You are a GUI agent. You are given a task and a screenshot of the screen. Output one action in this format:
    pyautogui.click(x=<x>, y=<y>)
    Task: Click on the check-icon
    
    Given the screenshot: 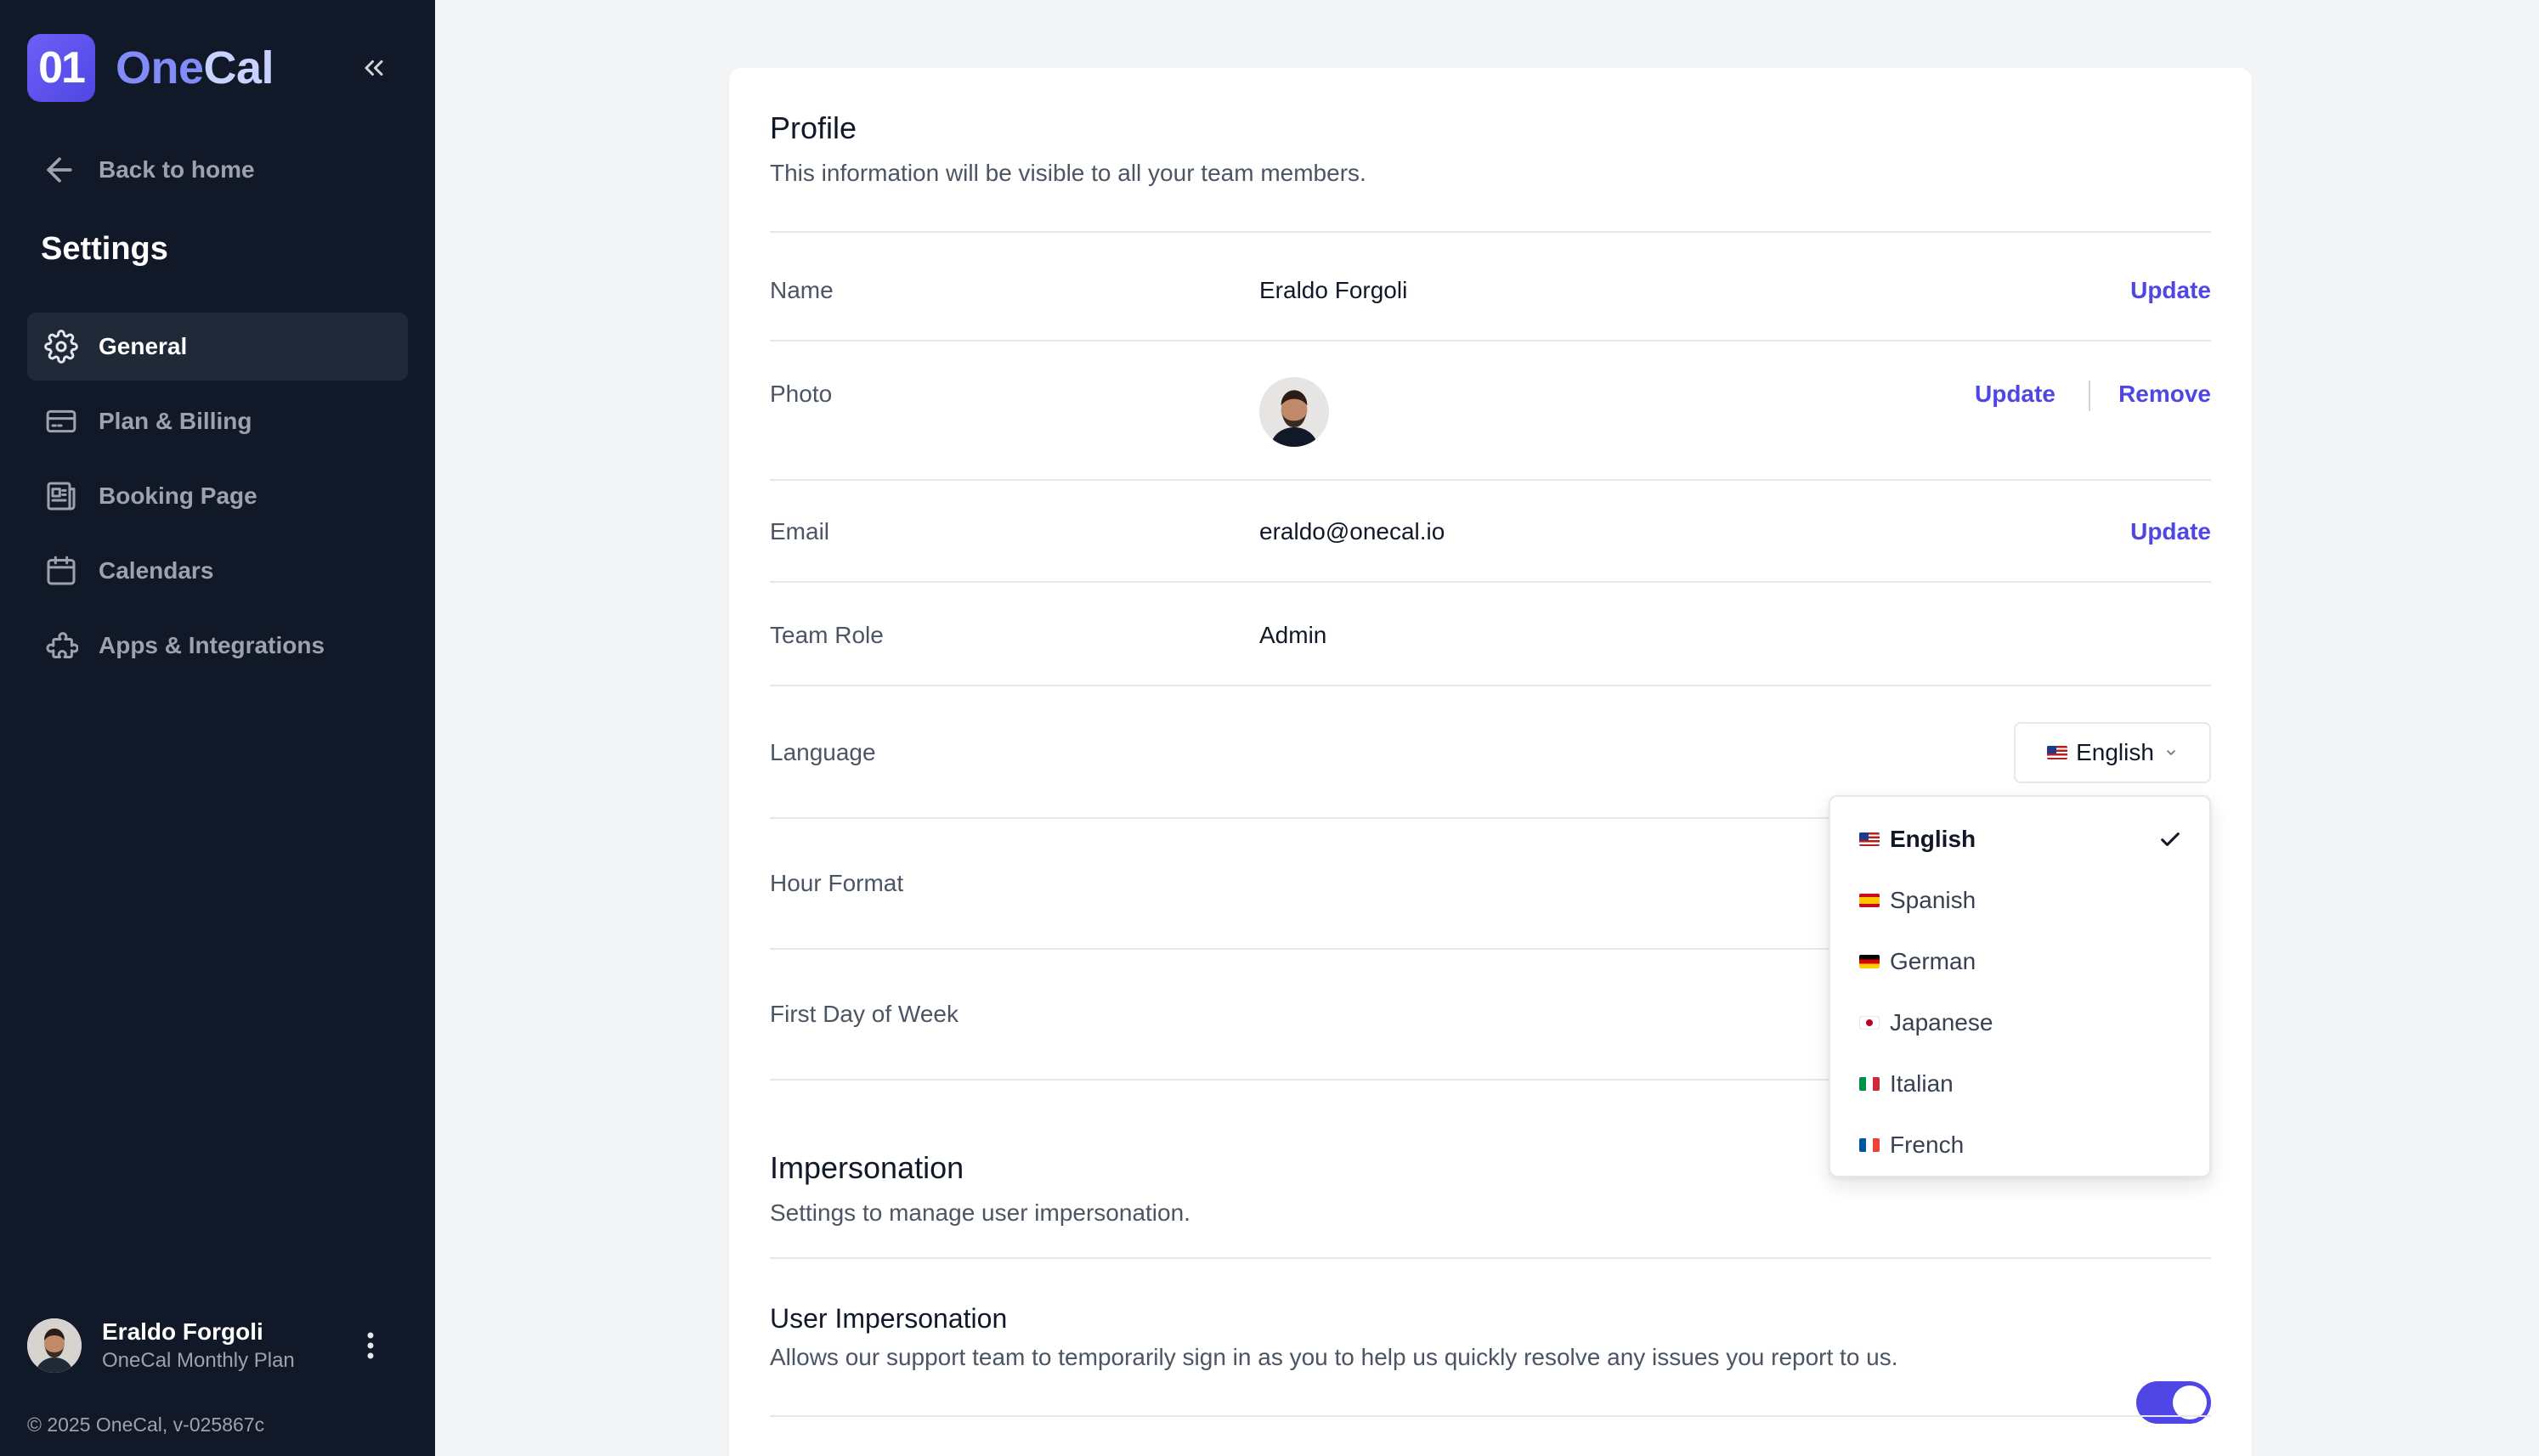 What is the action you would take?
    pyautogui.click(x=2170, y=839)
    